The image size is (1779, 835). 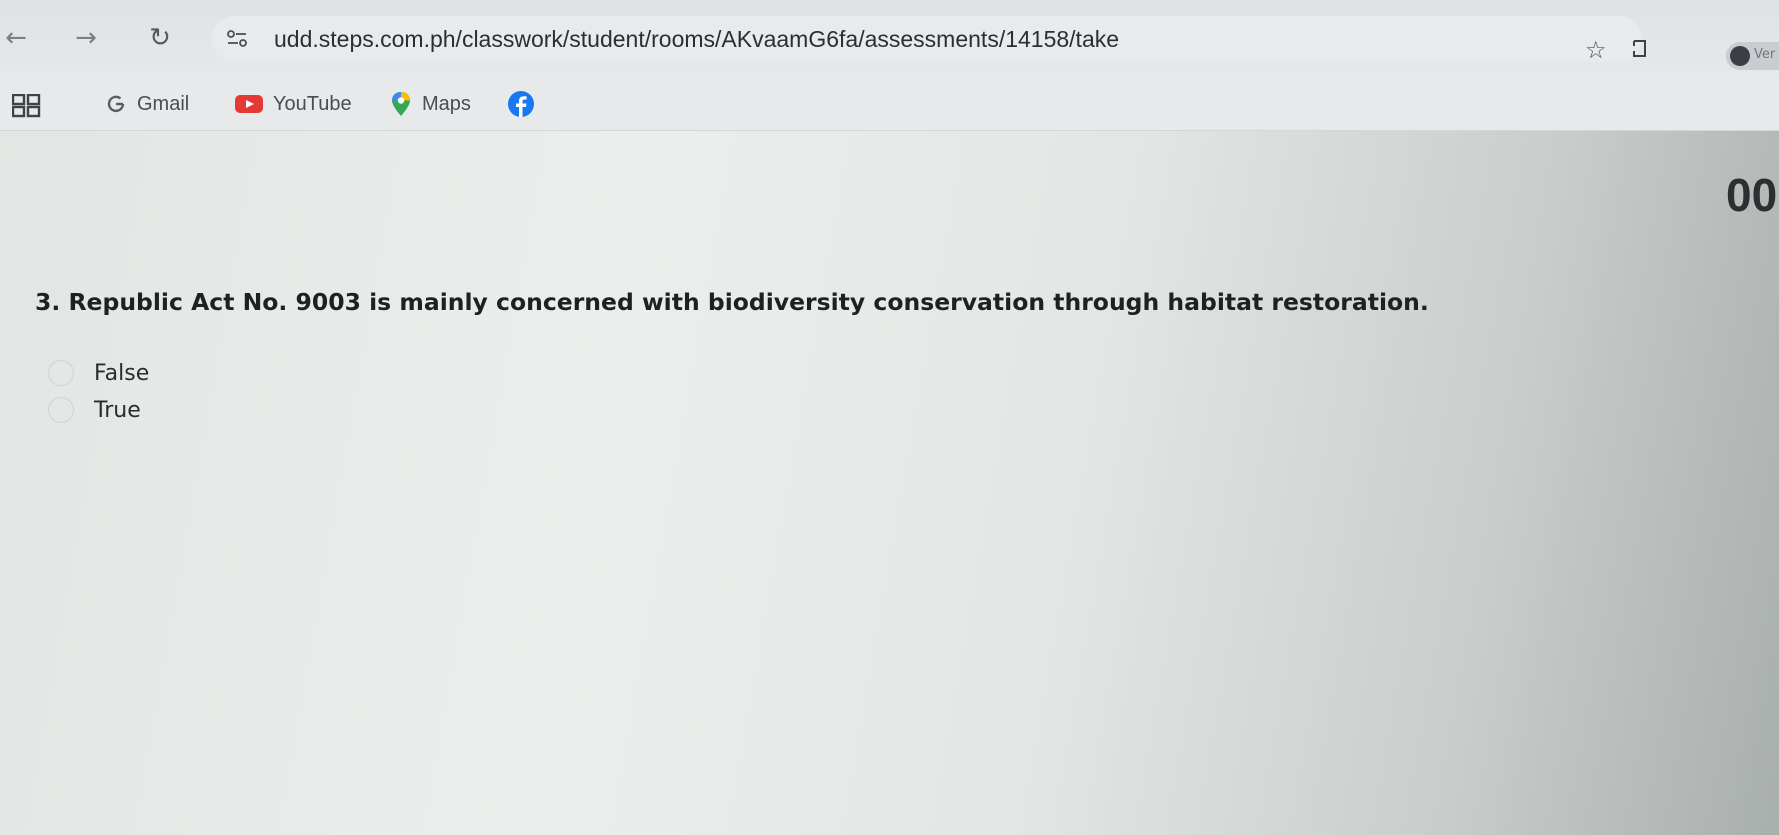 I want to click on answer-option-false: False, so click(x=98, y=373).